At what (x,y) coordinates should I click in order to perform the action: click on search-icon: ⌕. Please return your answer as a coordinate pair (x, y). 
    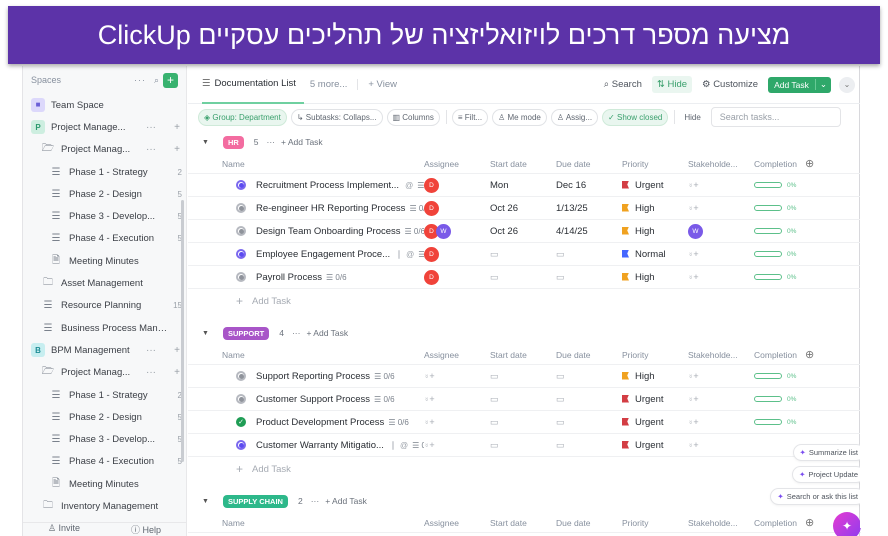
    Looking at the image, I should click on (156, 80).